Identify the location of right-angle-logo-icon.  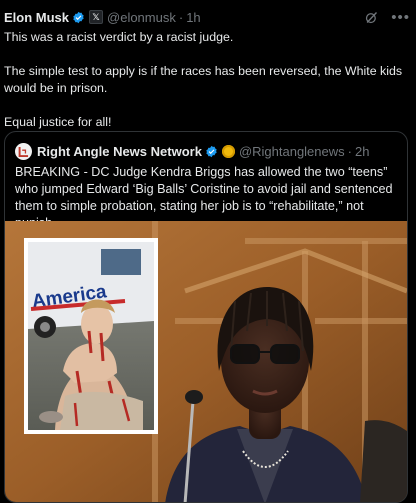
(23, 151).